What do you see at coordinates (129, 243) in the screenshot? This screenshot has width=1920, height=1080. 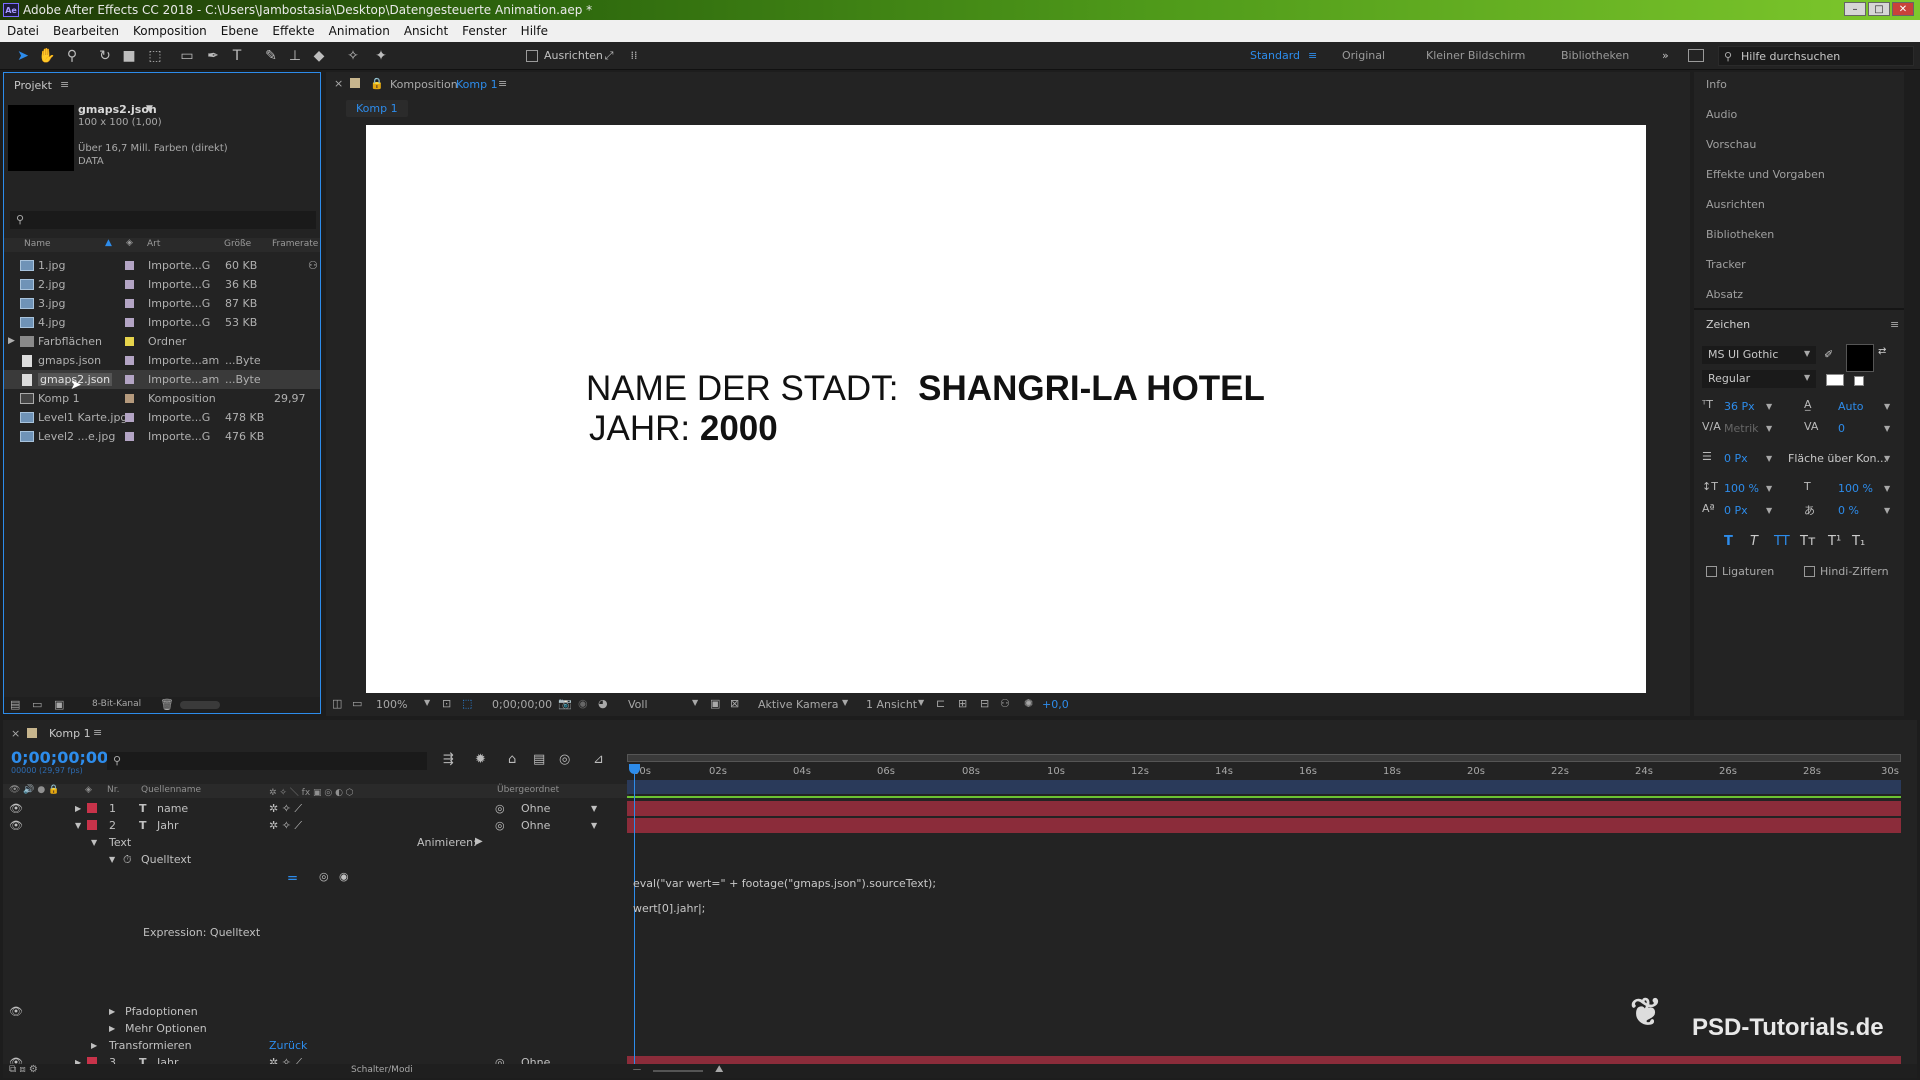 I see `label-column-icon: ◈` at bounding box center [129, 243].